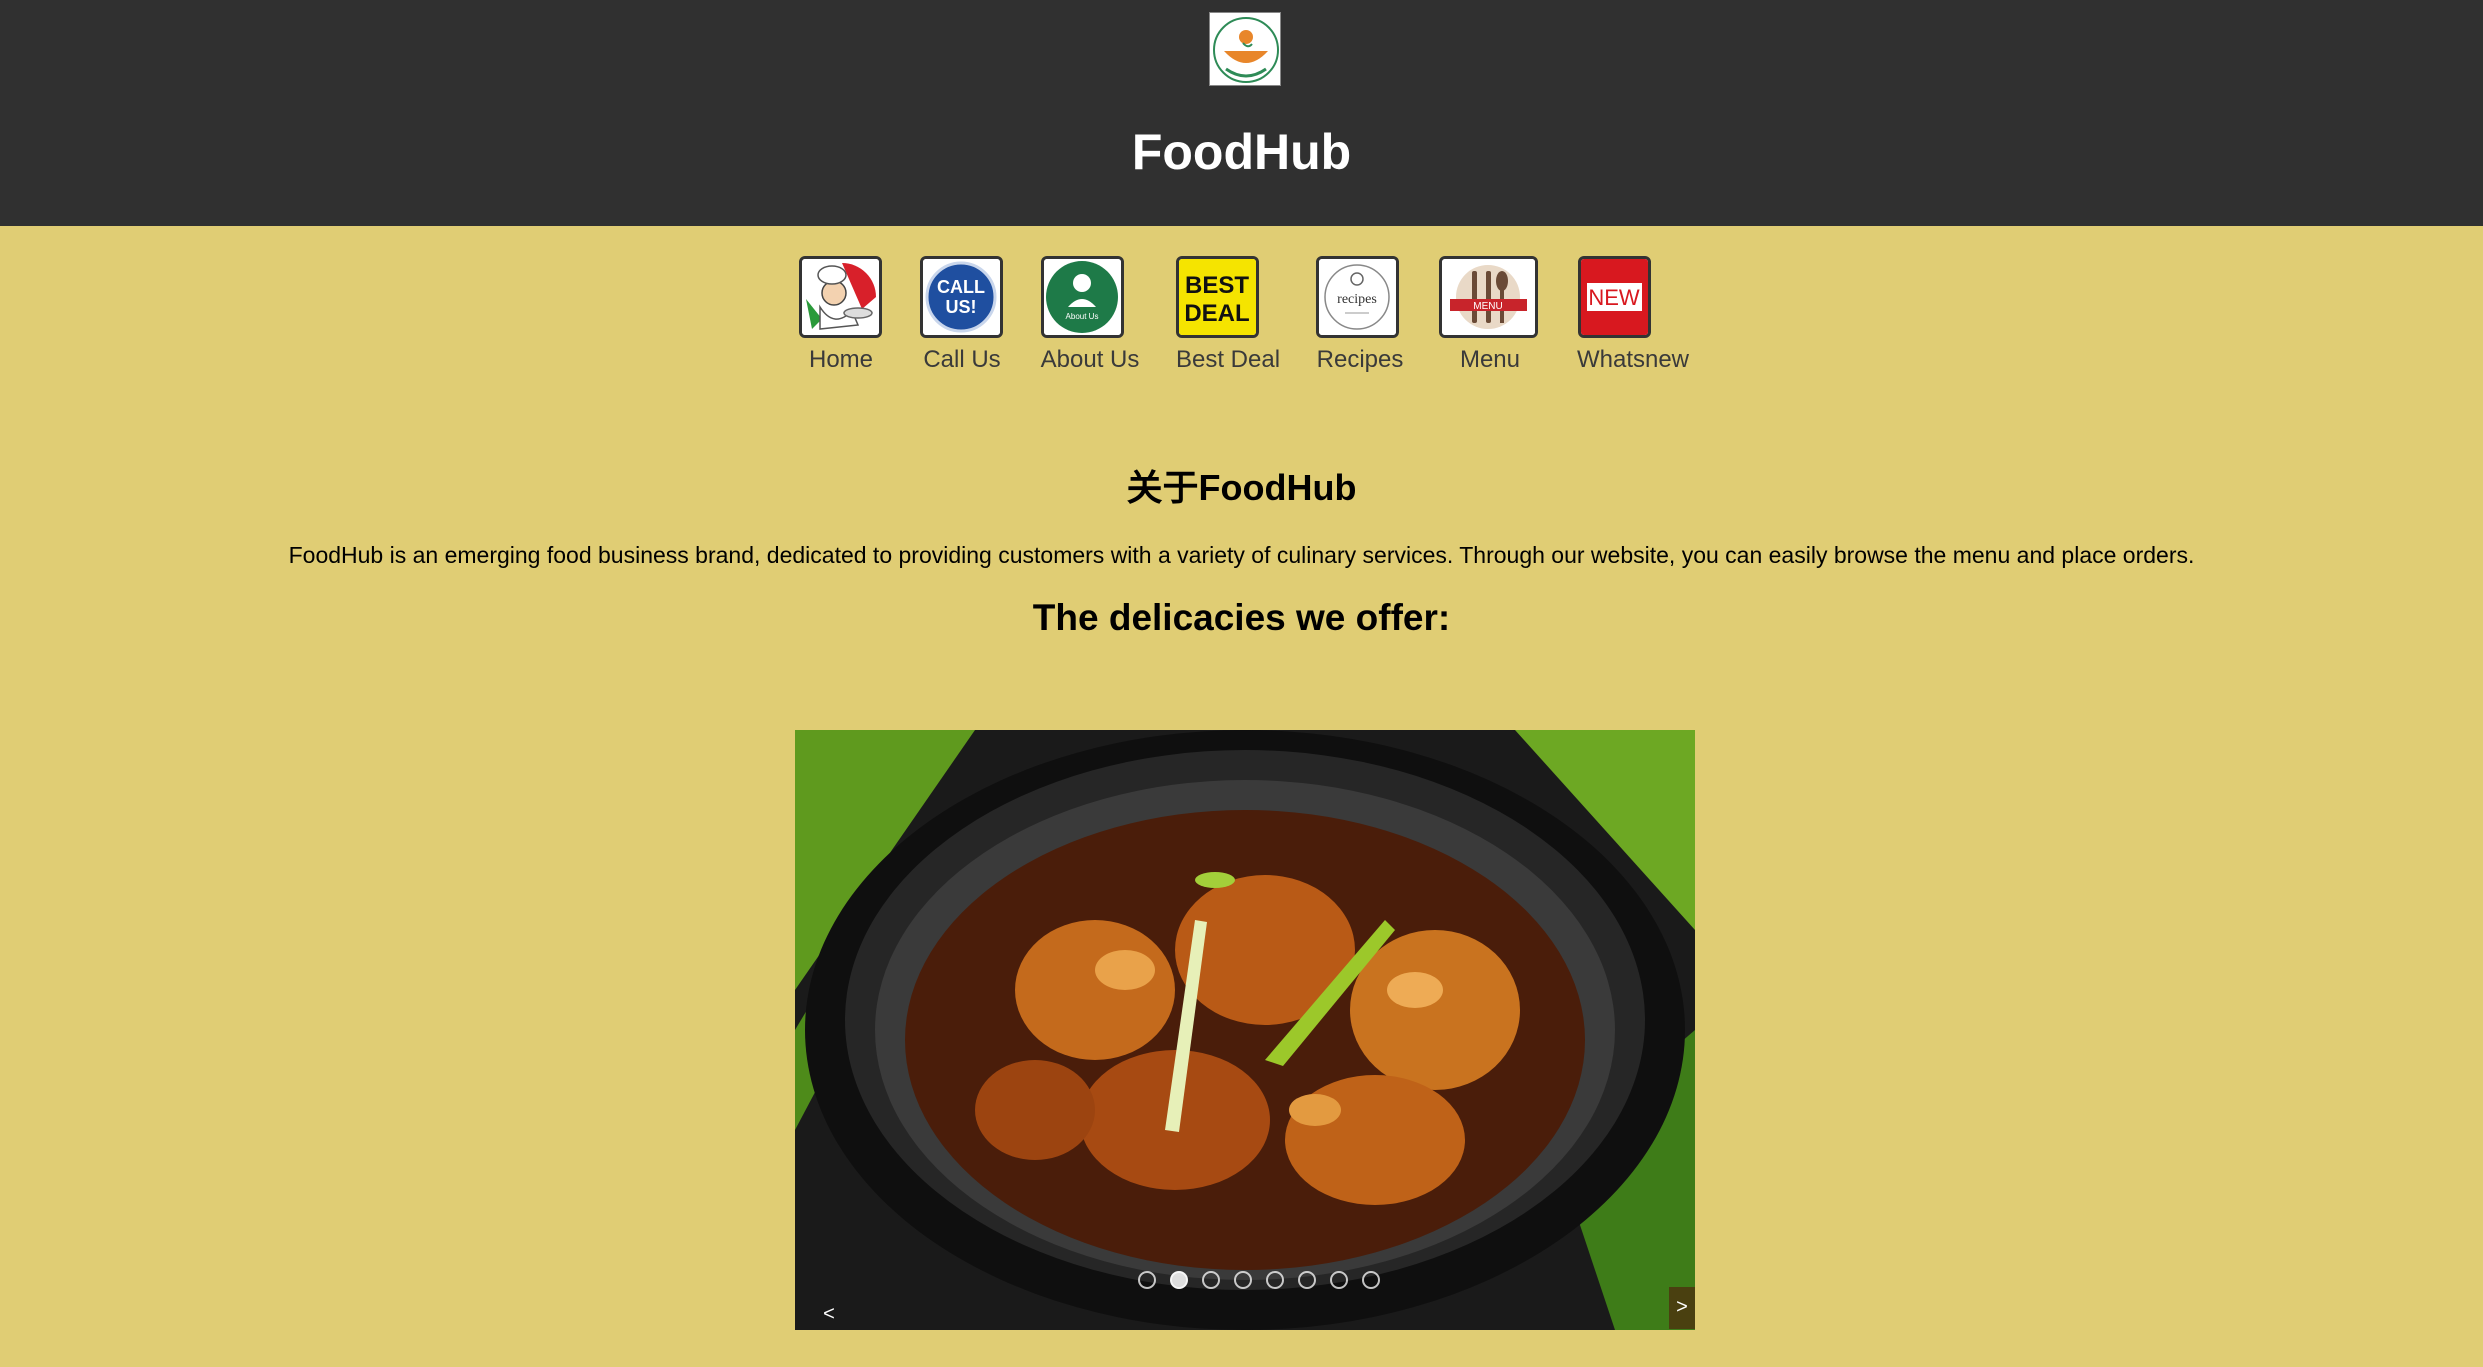 The image size is (2483, 1367). What do you see at coordinates (1228, 359) in the screenshot?
I see `nav-label-best-deal: Best Deal` at bounding box center [1228, 359].